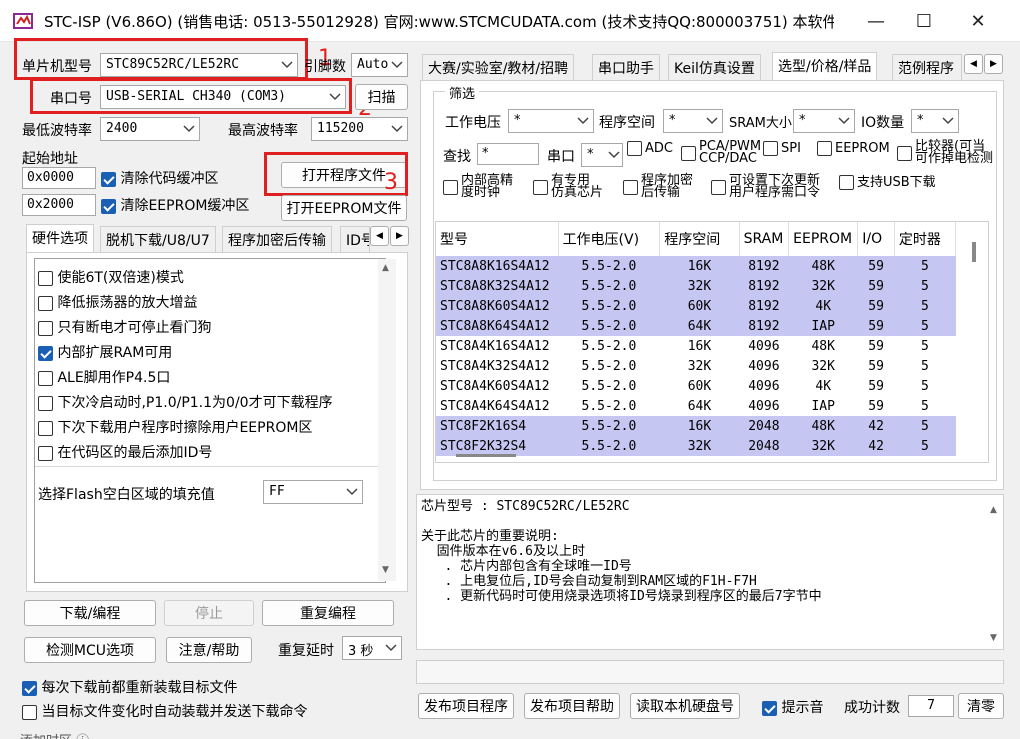  Describe the element at coordinates (60, 238) in the screenshot. I see `tab-hardware-options: 硬件选项` at that location.